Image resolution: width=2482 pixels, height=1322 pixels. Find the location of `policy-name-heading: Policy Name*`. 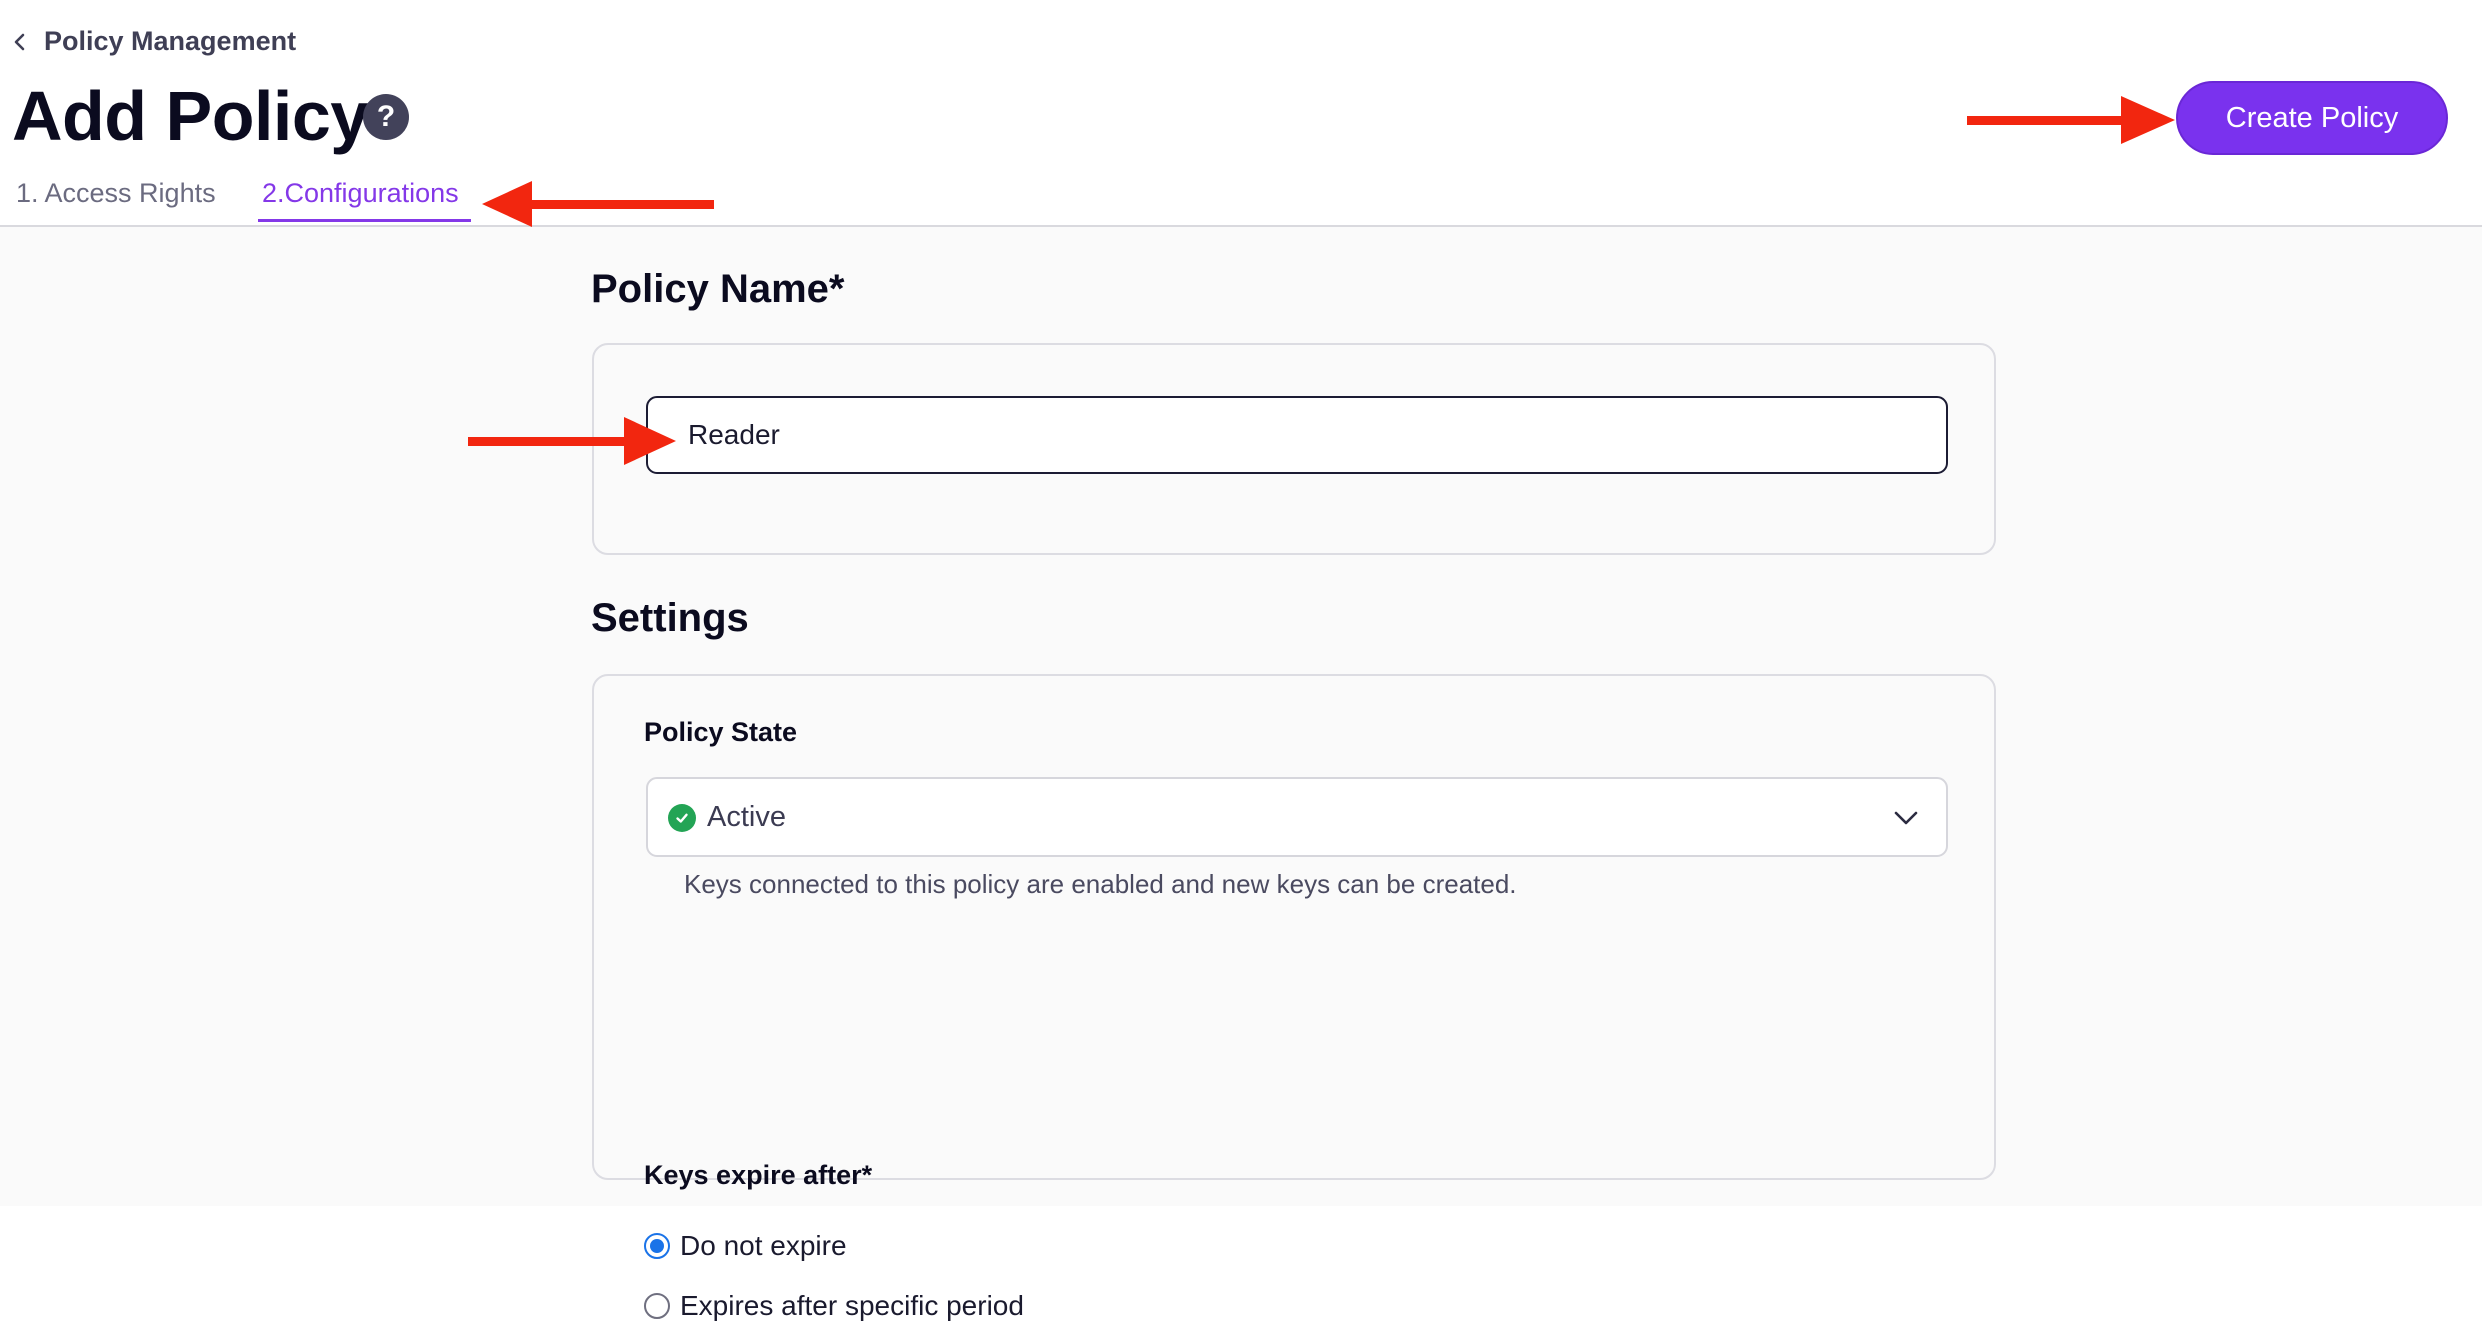

policy-name-heading: Policy Name* is located at coordinates (718, 289).